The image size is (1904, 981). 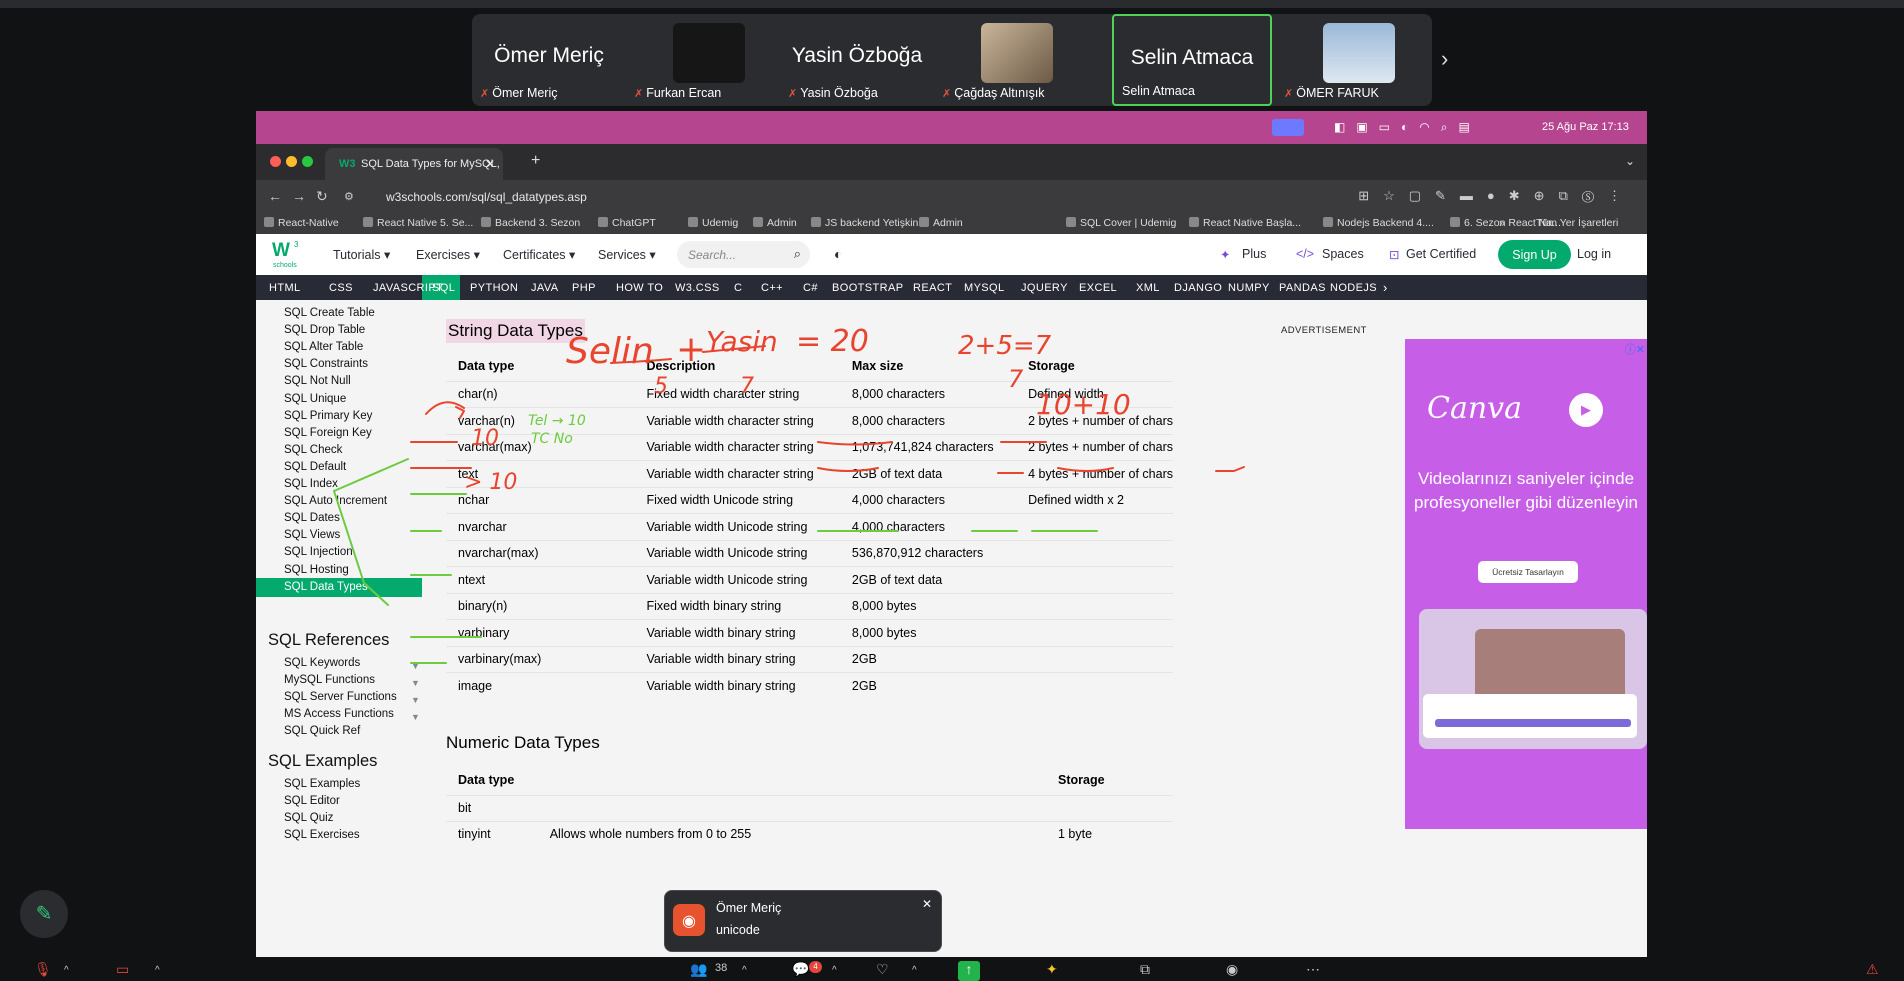 I want to click on bookmark-item: React-Native, so click(x=301, y=223).